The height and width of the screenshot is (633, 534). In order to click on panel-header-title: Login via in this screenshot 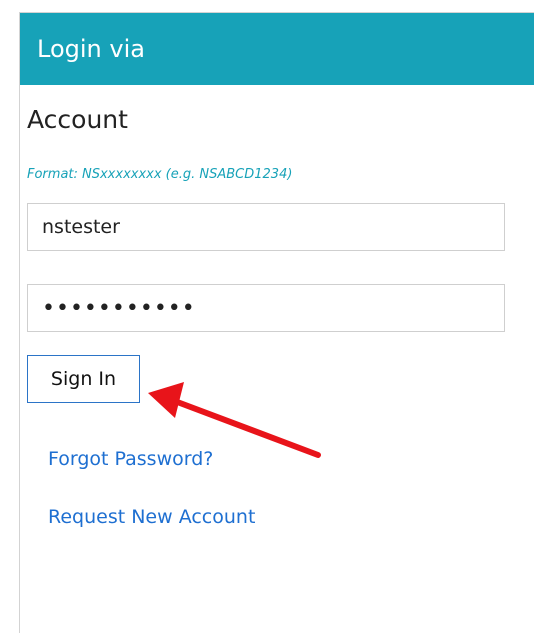, I will do `click(91, 49)`.